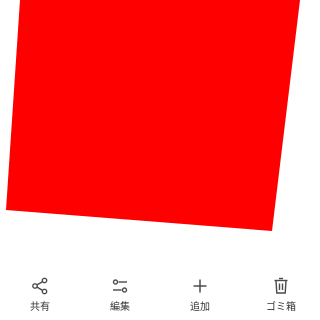  Describe the element at coordinates (40, 307) in the screenshot. I see `share-label: 共有` at that location.